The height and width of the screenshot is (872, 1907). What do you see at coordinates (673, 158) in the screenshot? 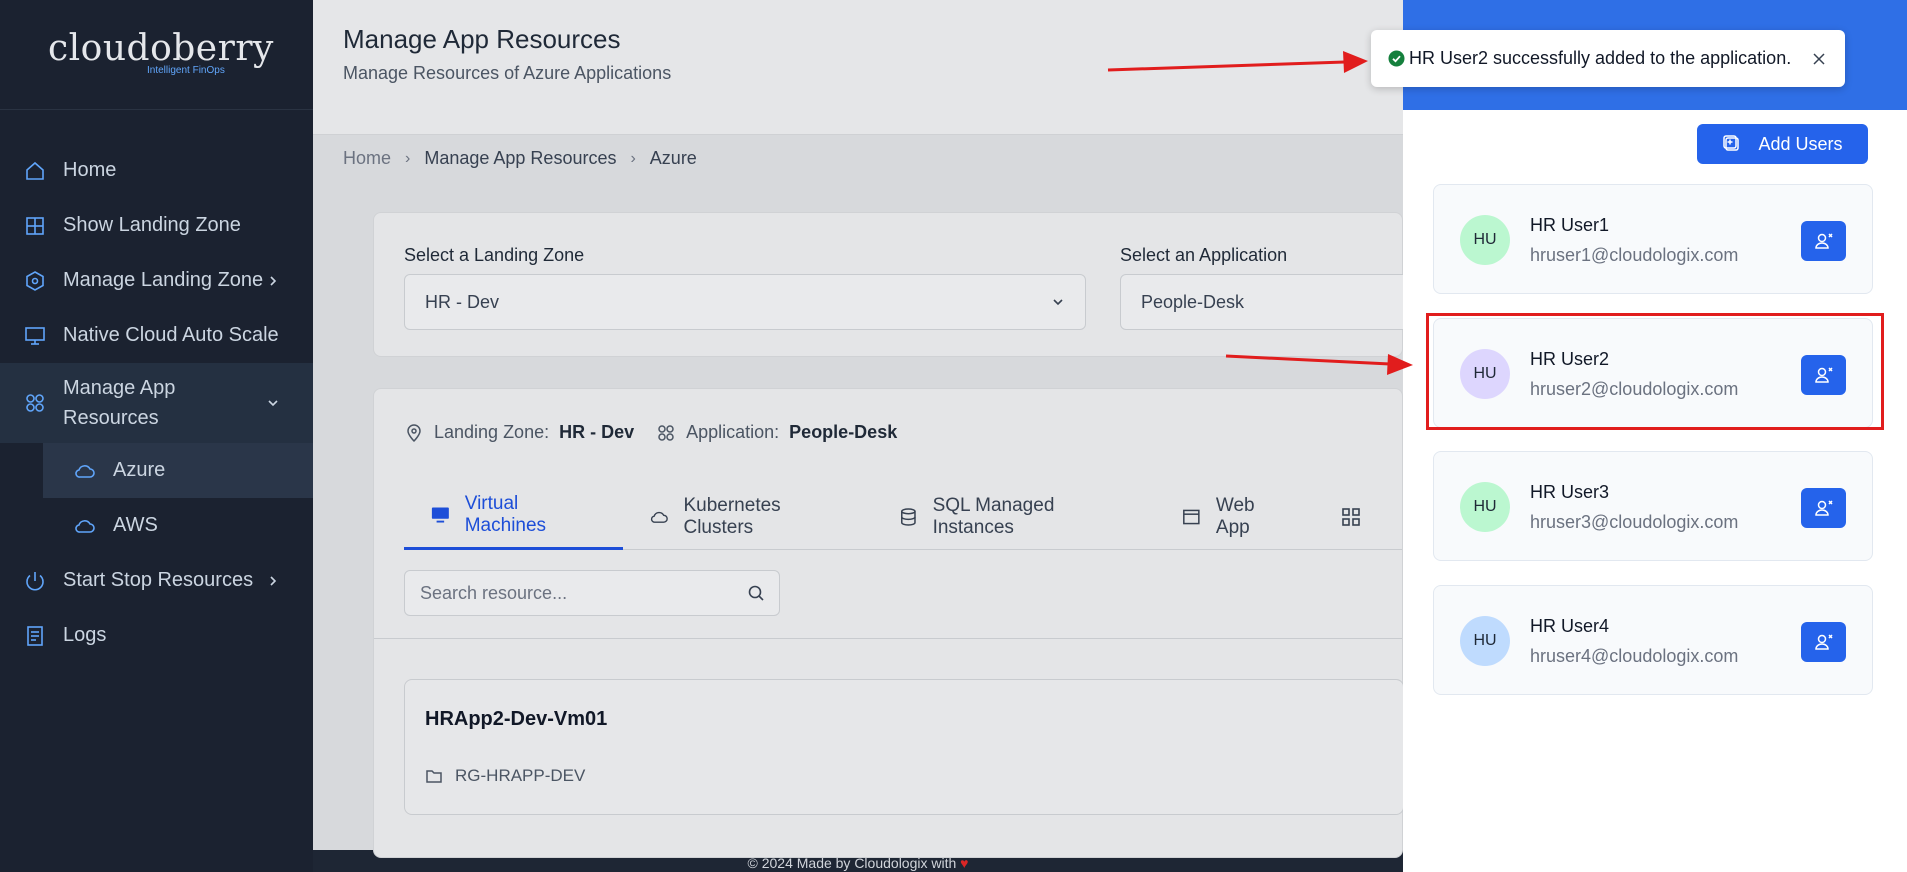
I see `breadcrumb-azure: Azure` at bounding box center [673, 158].